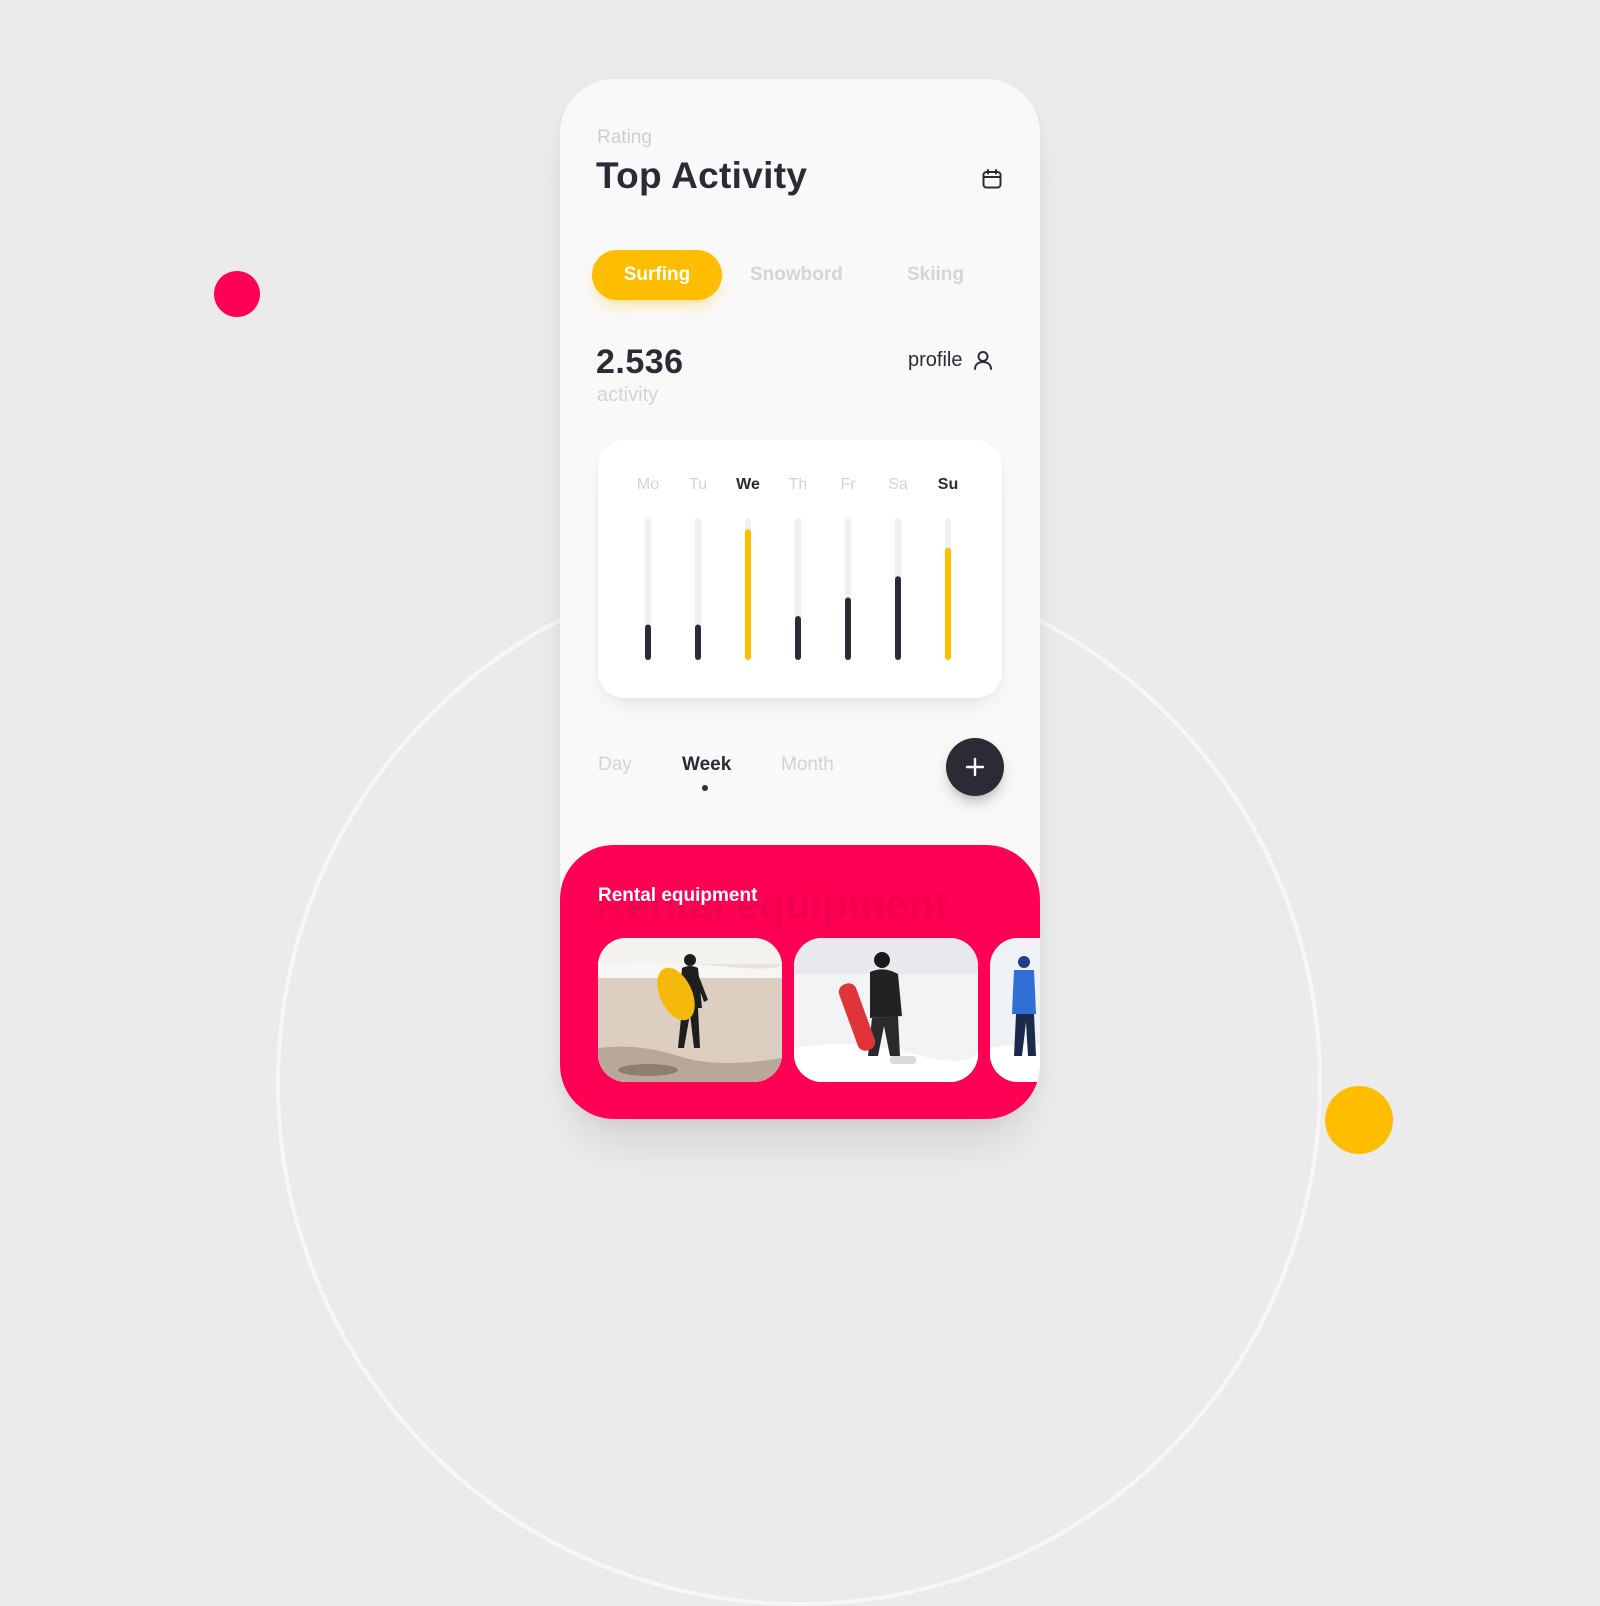  I want to click on skier-photo, so click(1015, 1010).